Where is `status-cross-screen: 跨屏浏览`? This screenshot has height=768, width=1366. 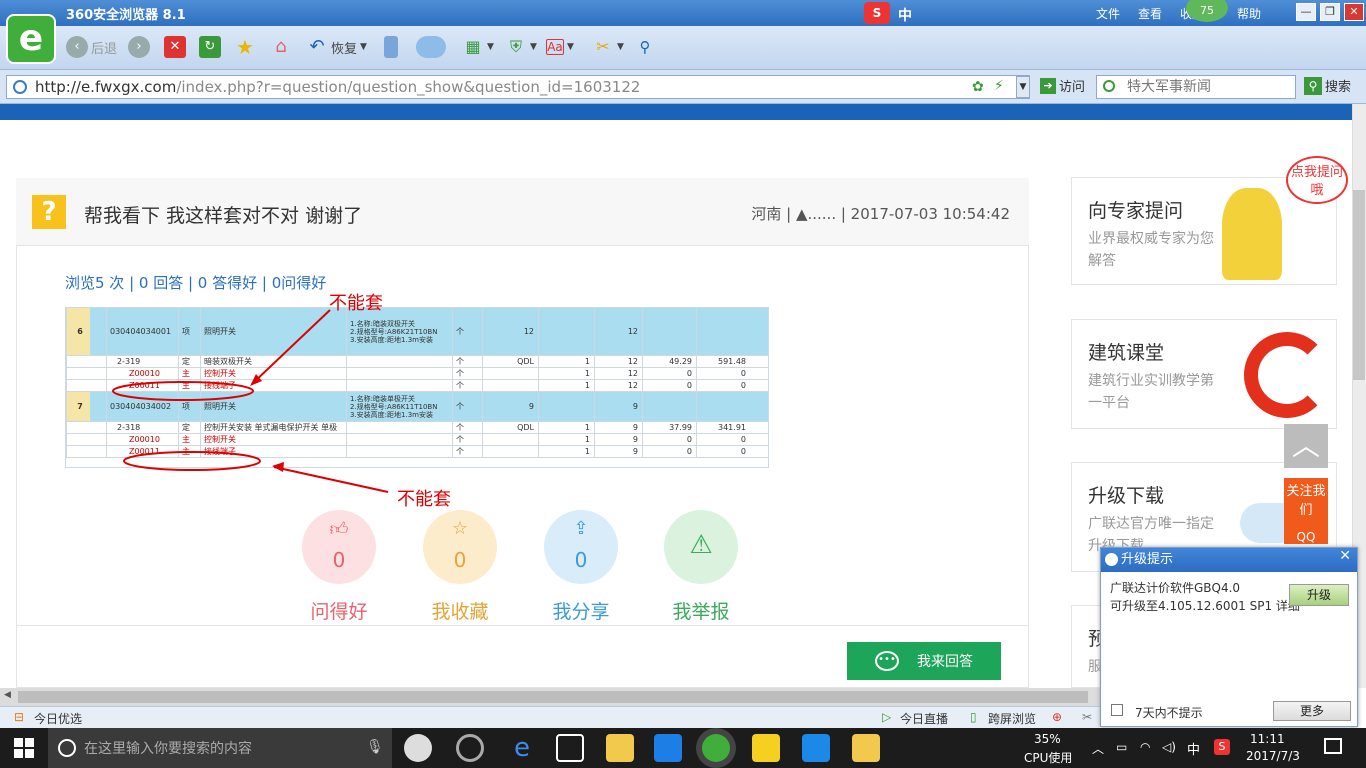
status-cross-screen: 跨屏浏览 is located at coordinates (1012, 718).